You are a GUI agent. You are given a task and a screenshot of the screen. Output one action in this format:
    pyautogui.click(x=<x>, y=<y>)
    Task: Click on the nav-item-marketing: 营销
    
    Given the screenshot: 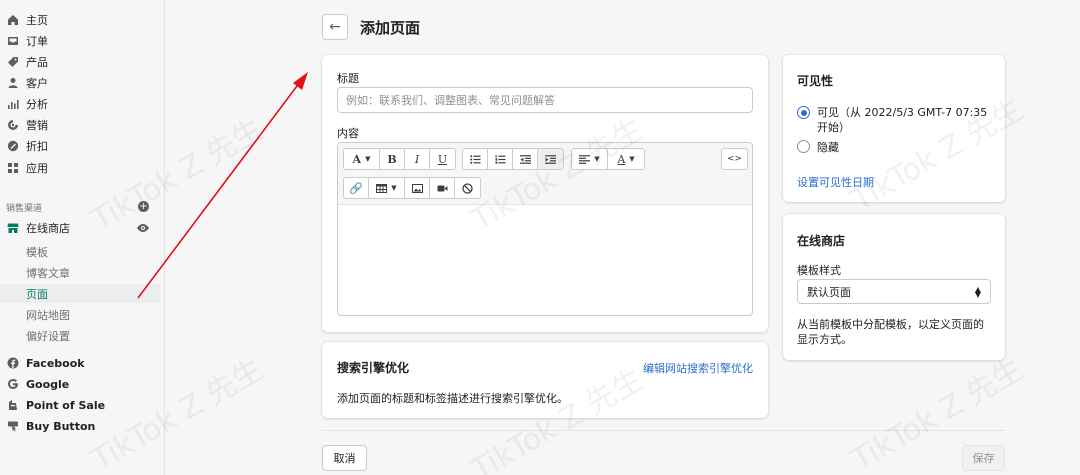 What is the action you would take?
    pyautogui.click(x=80, y=125)
    